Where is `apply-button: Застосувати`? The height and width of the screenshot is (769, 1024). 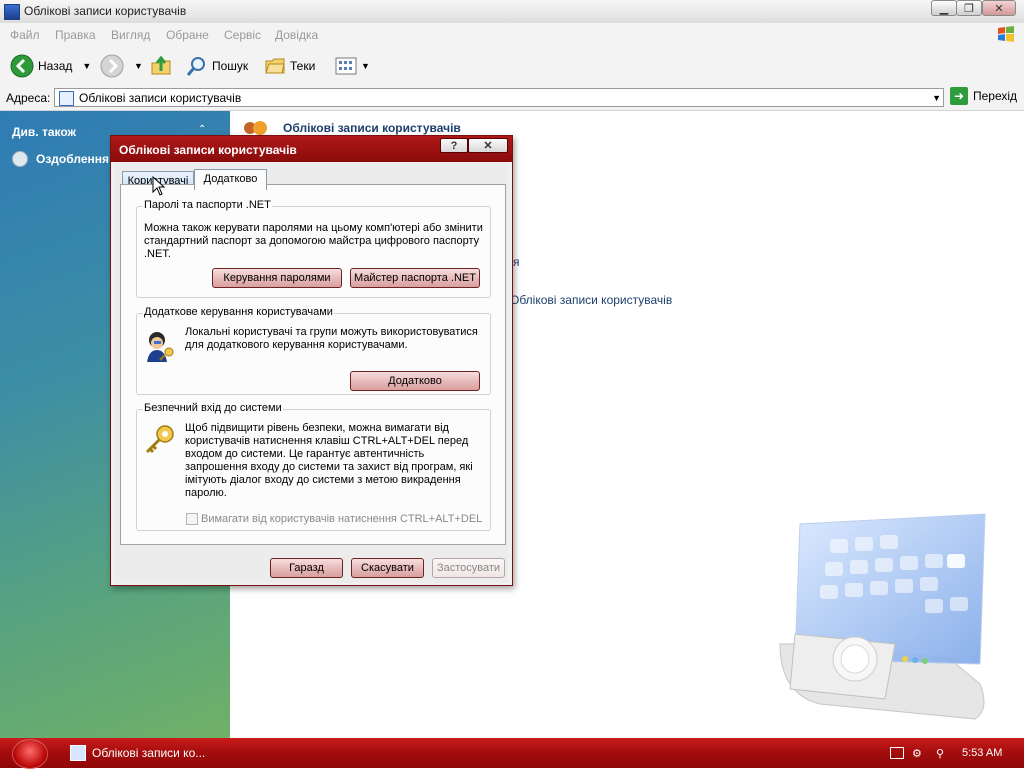 apply-button: Застосувати is located at coordinates (468, 568).